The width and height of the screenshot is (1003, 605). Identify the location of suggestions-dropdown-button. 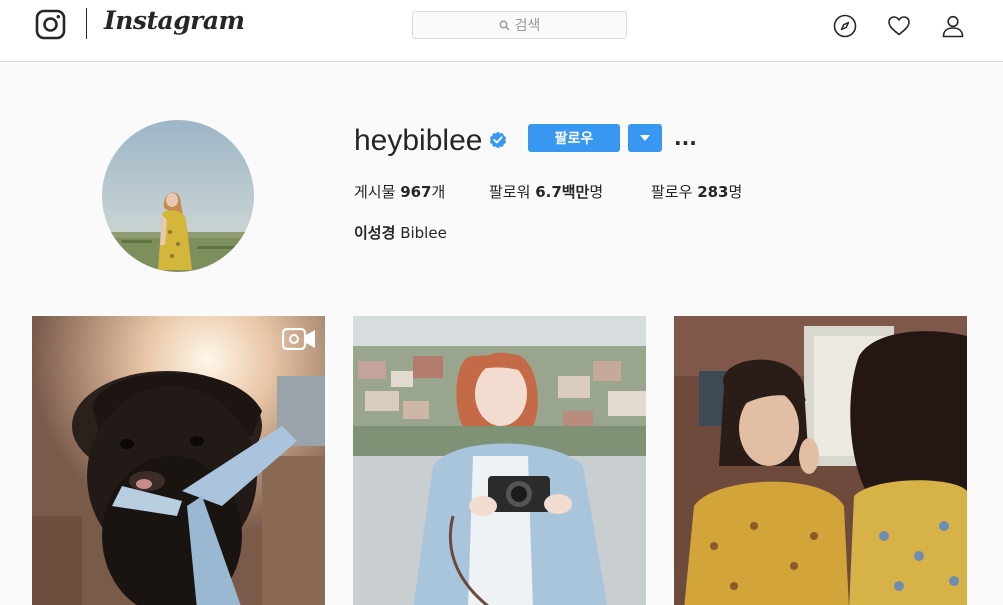
(645, 138).